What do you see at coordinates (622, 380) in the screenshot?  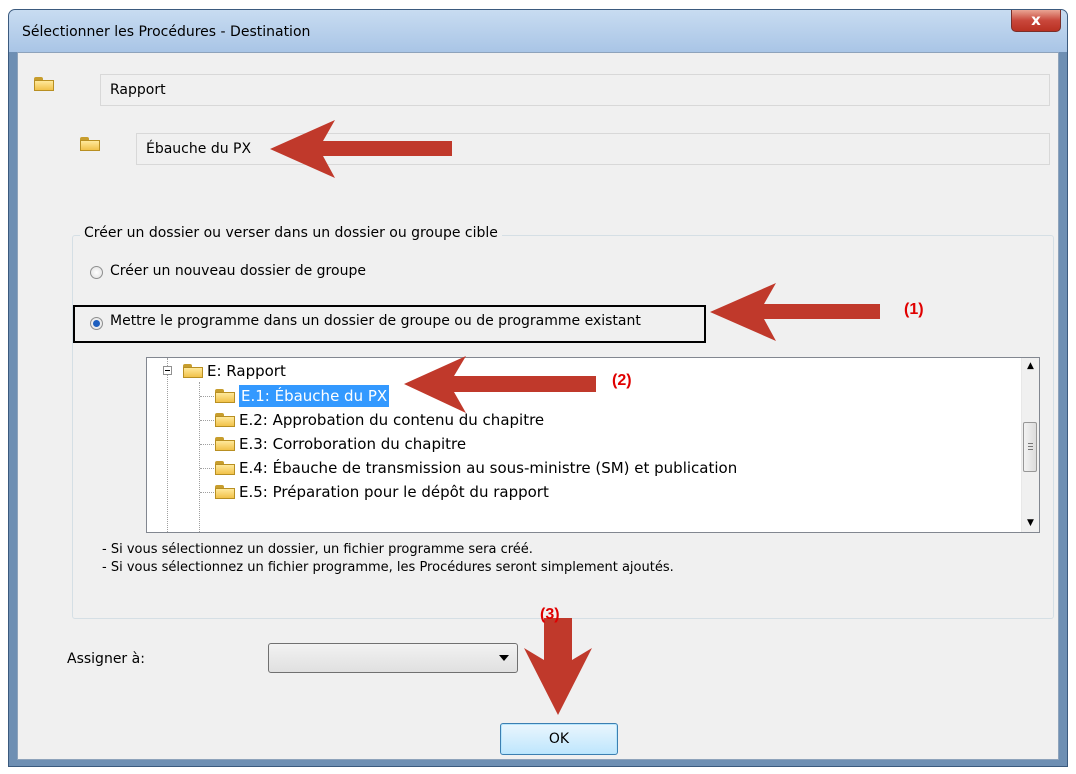 I see `annotation-label: (2)` at bounding box center [622, 380].